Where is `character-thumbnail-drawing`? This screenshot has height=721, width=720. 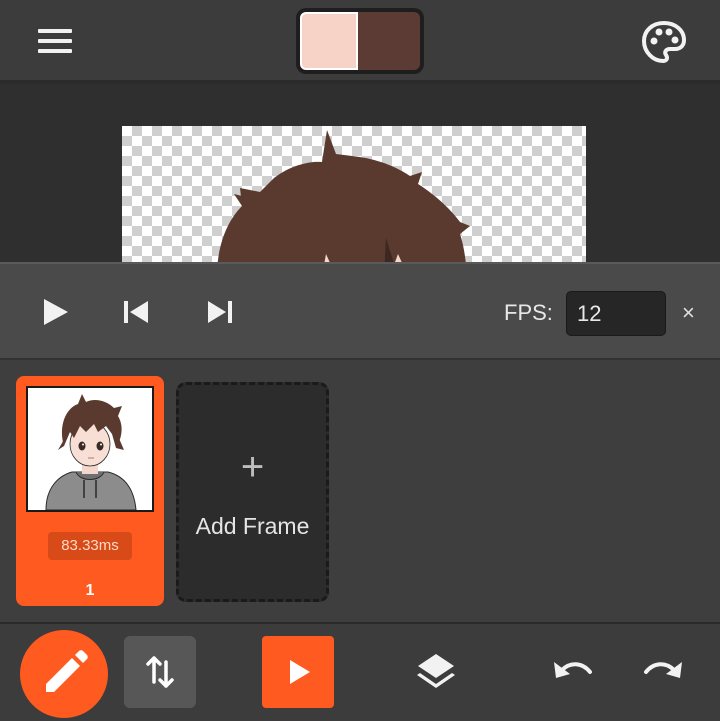
character-thumbnail-drawing is located at coordinates (91, 452).